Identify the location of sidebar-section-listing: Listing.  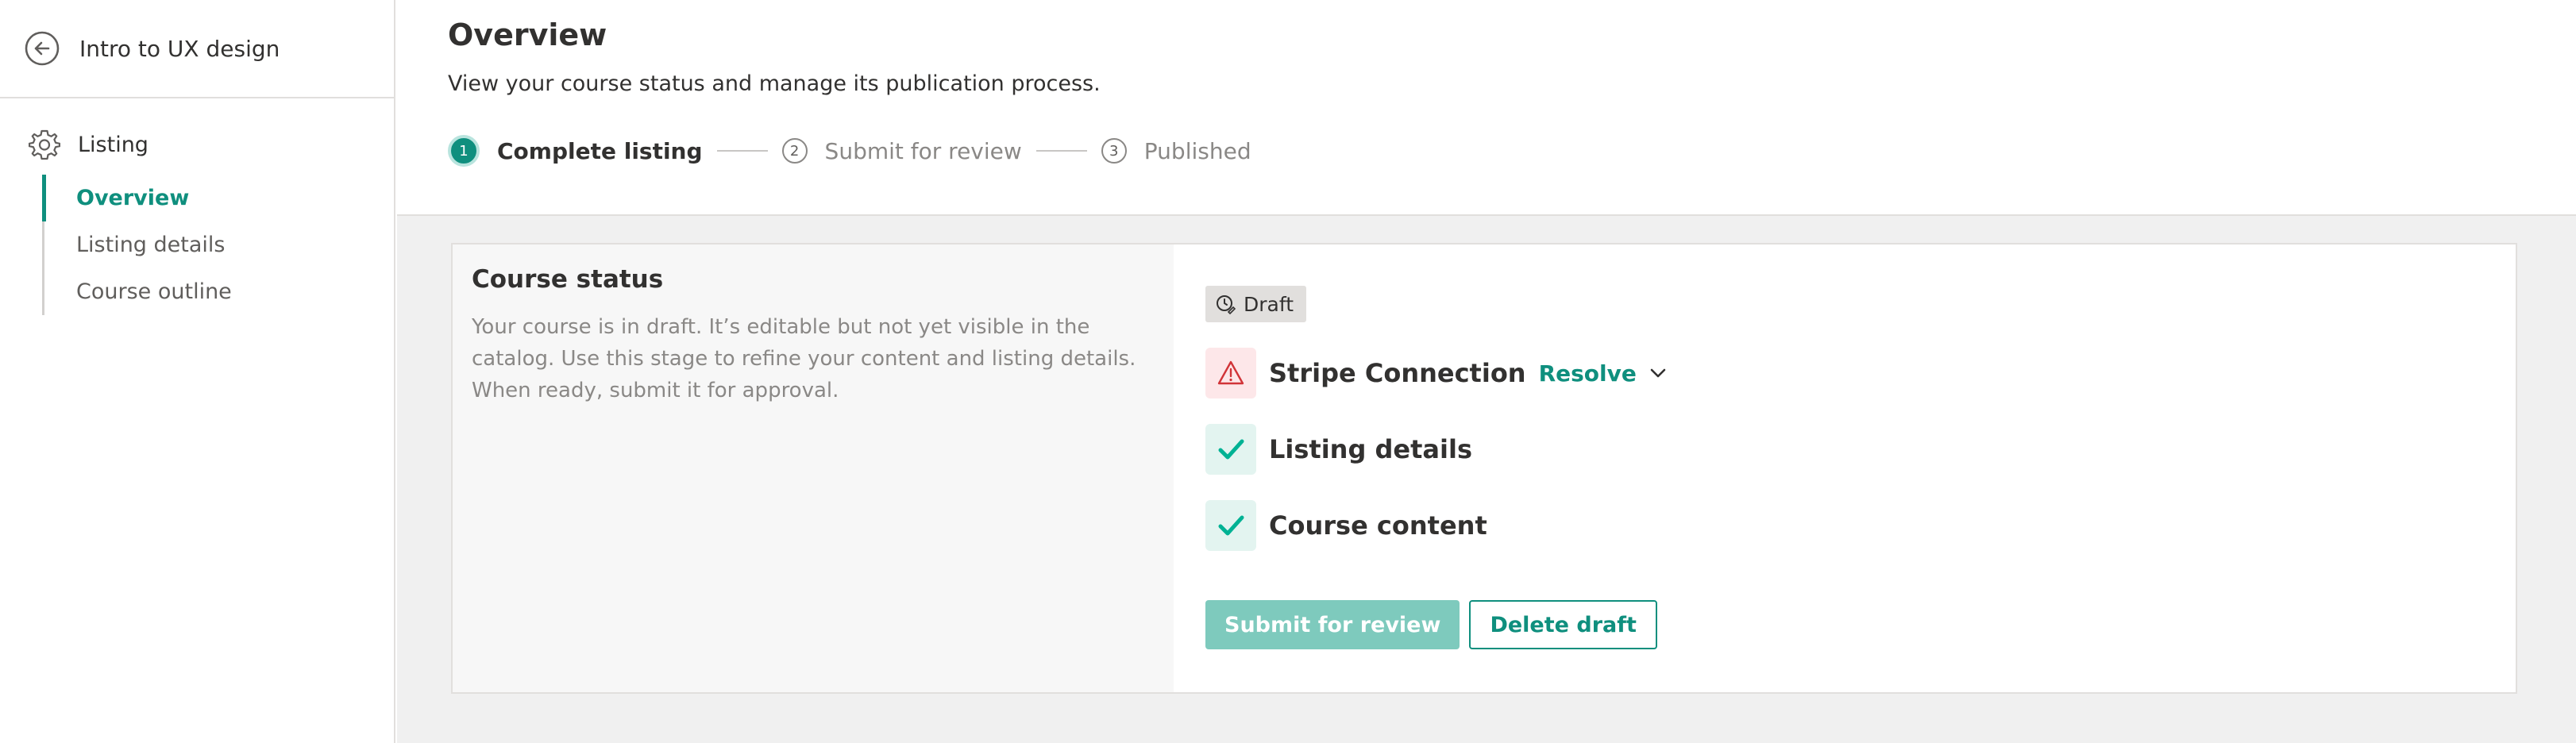
(197, 144).